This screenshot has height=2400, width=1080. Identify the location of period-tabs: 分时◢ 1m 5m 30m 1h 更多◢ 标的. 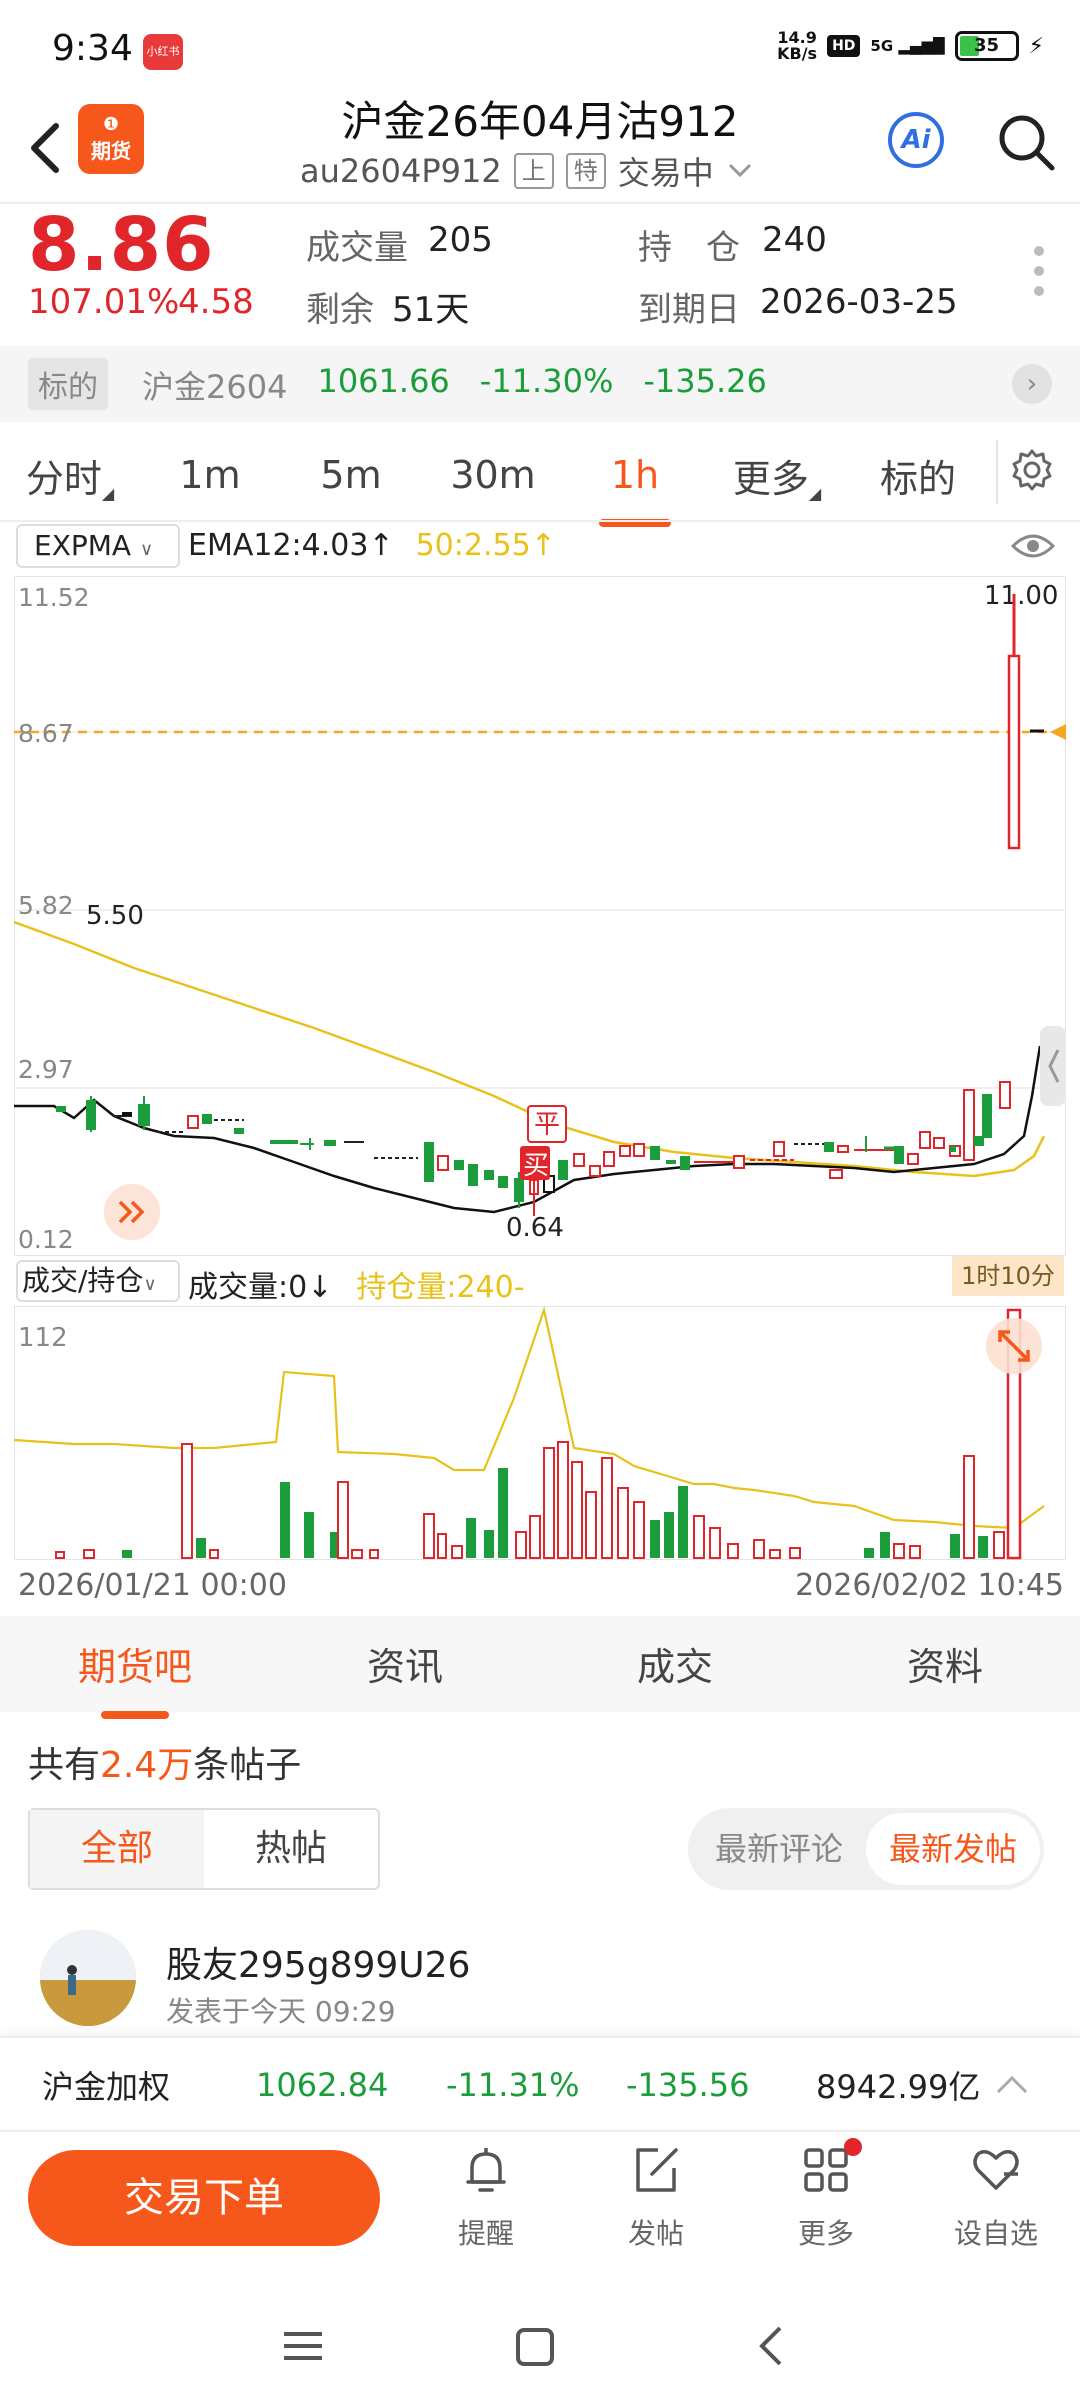
(540, 478).